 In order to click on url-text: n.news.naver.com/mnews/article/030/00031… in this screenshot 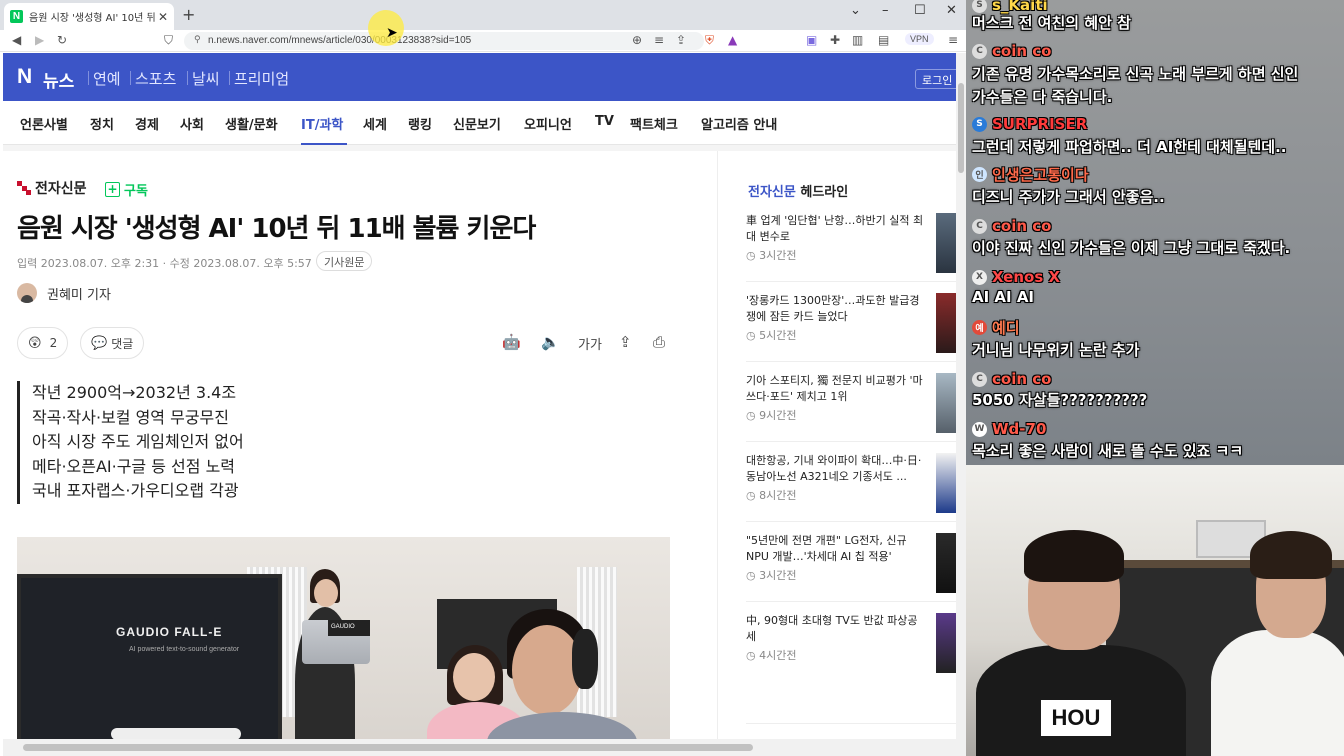, I will do `click(339, 40)`.